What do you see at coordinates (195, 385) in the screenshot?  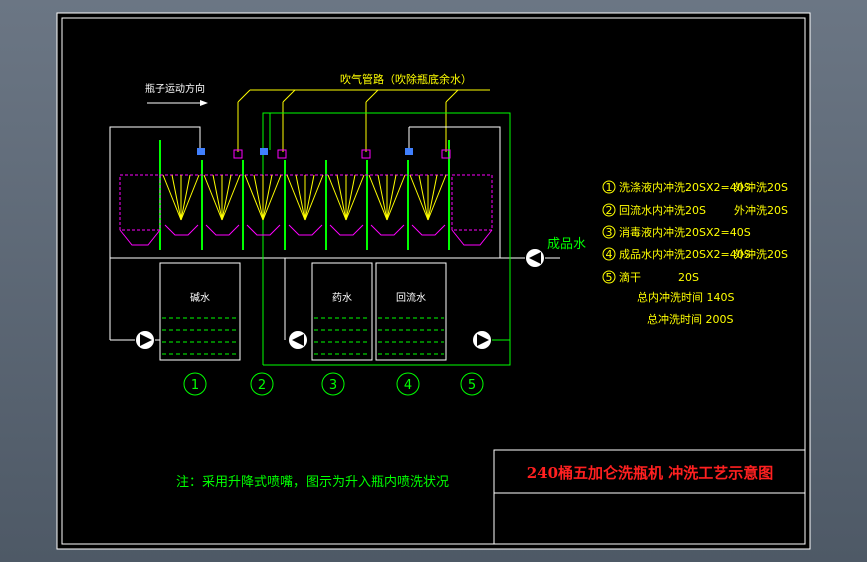 I see `station-1: 1` at bounding box center [195, 385].